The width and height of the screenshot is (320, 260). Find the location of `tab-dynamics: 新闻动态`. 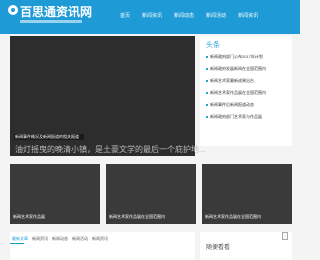

tab-dynamics: 新闻动态 is located at coordinates (60, 239).